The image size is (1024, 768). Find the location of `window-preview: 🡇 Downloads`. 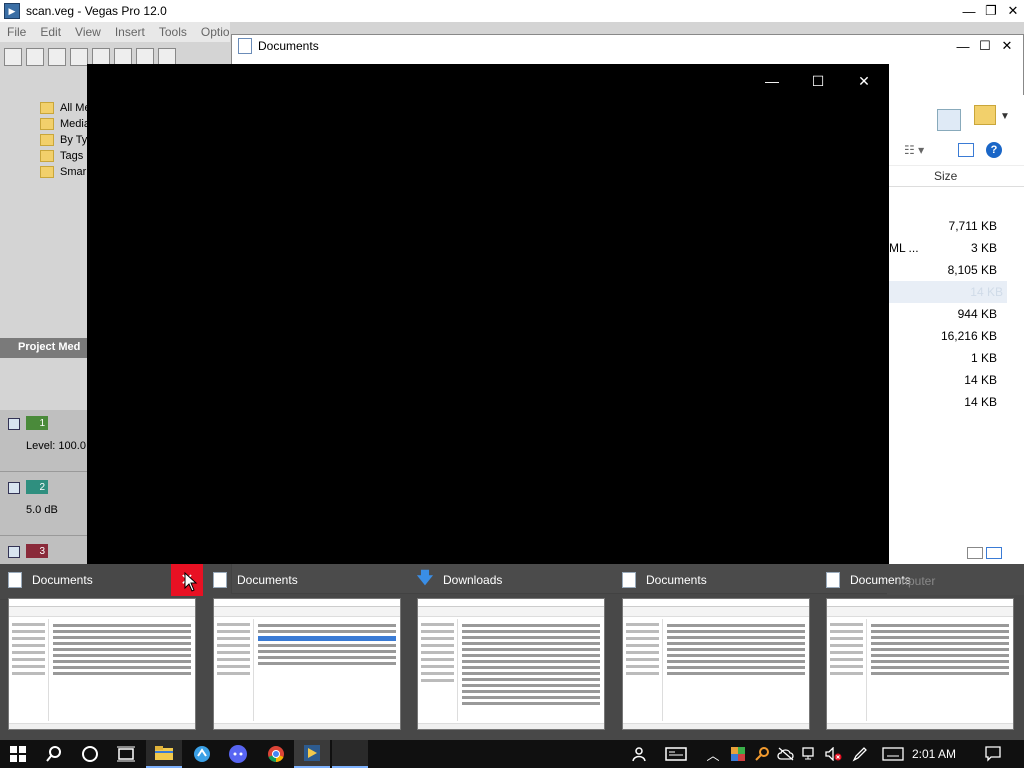

window-preview: 🡇 Downloads is located at coordinates (510, 652).